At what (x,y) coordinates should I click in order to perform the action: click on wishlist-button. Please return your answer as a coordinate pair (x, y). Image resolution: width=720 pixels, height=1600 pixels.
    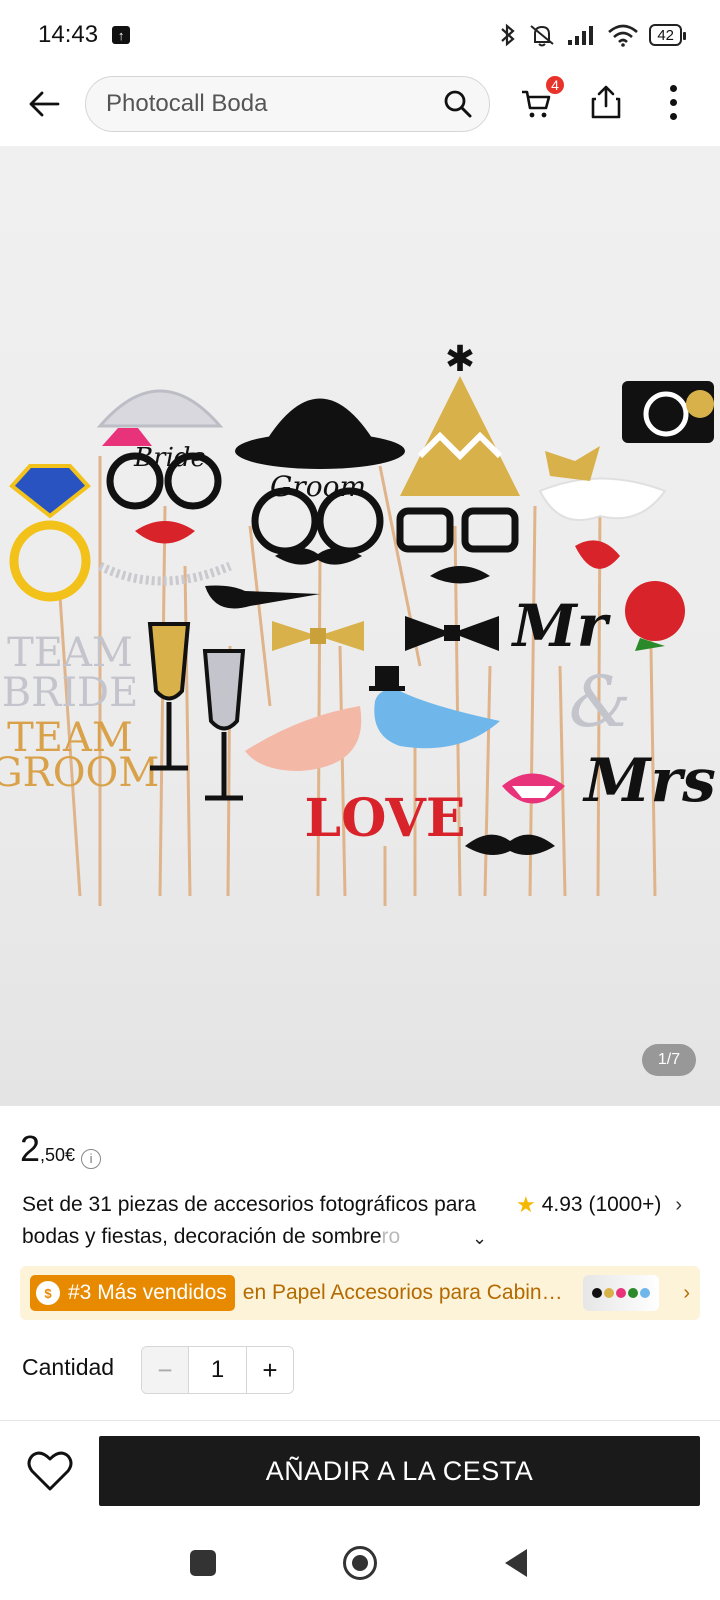
    Looking at the image, I should click on (50, 1471).